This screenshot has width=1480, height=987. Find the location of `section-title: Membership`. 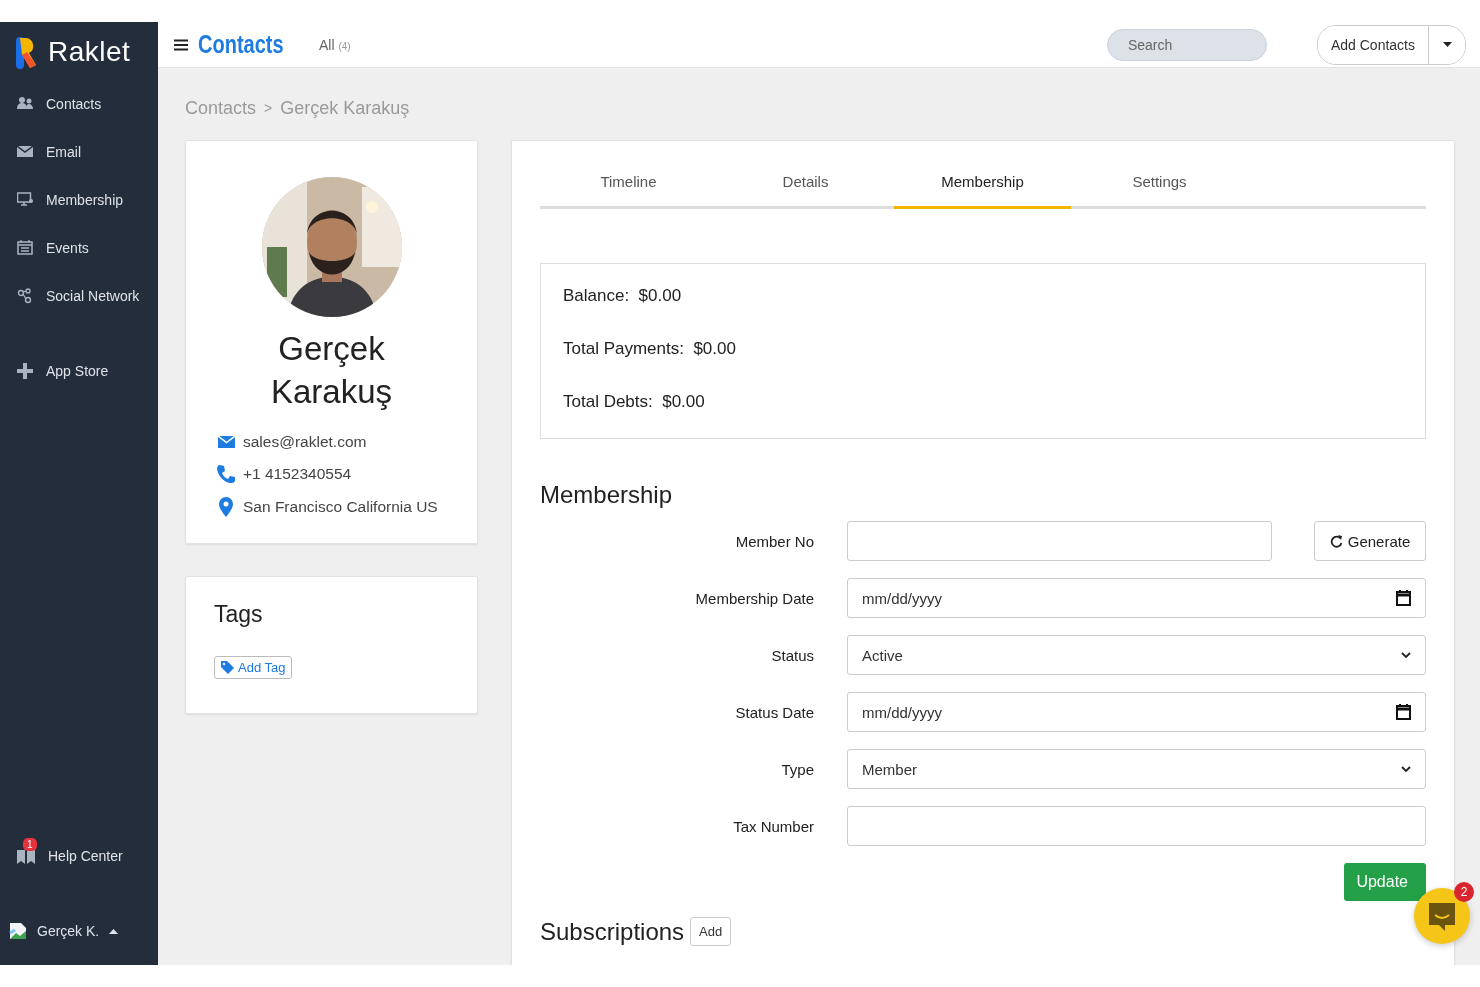

section-title: Membership is located at coordinates (607, 495).